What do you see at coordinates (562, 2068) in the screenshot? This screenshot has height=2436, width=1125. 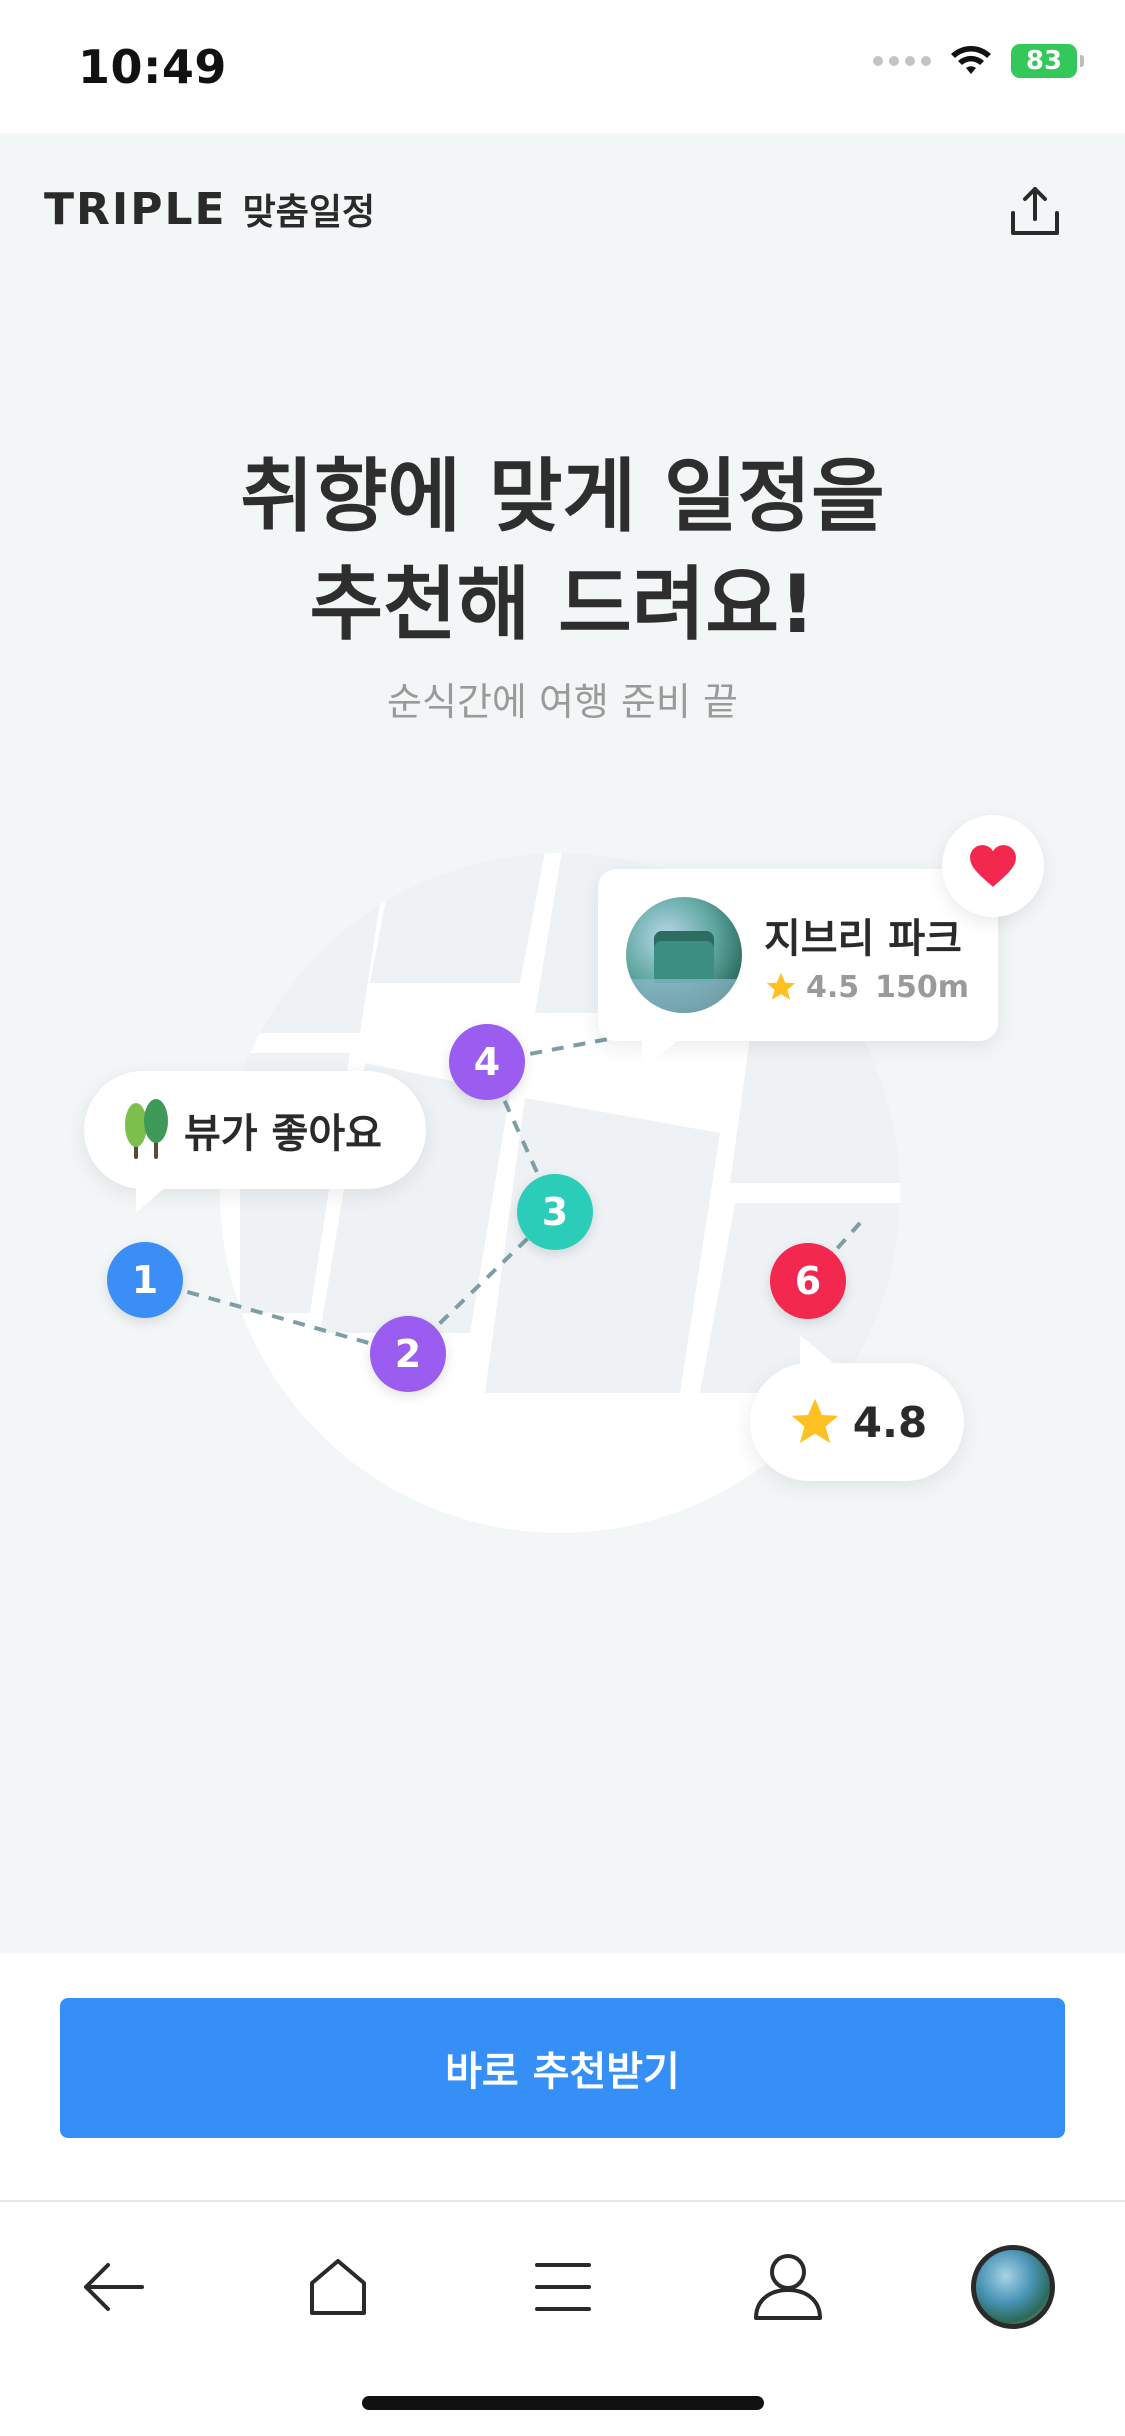 I see `get-recommendation-button: 바로 추천받기` at bounding box center [562, 2068].